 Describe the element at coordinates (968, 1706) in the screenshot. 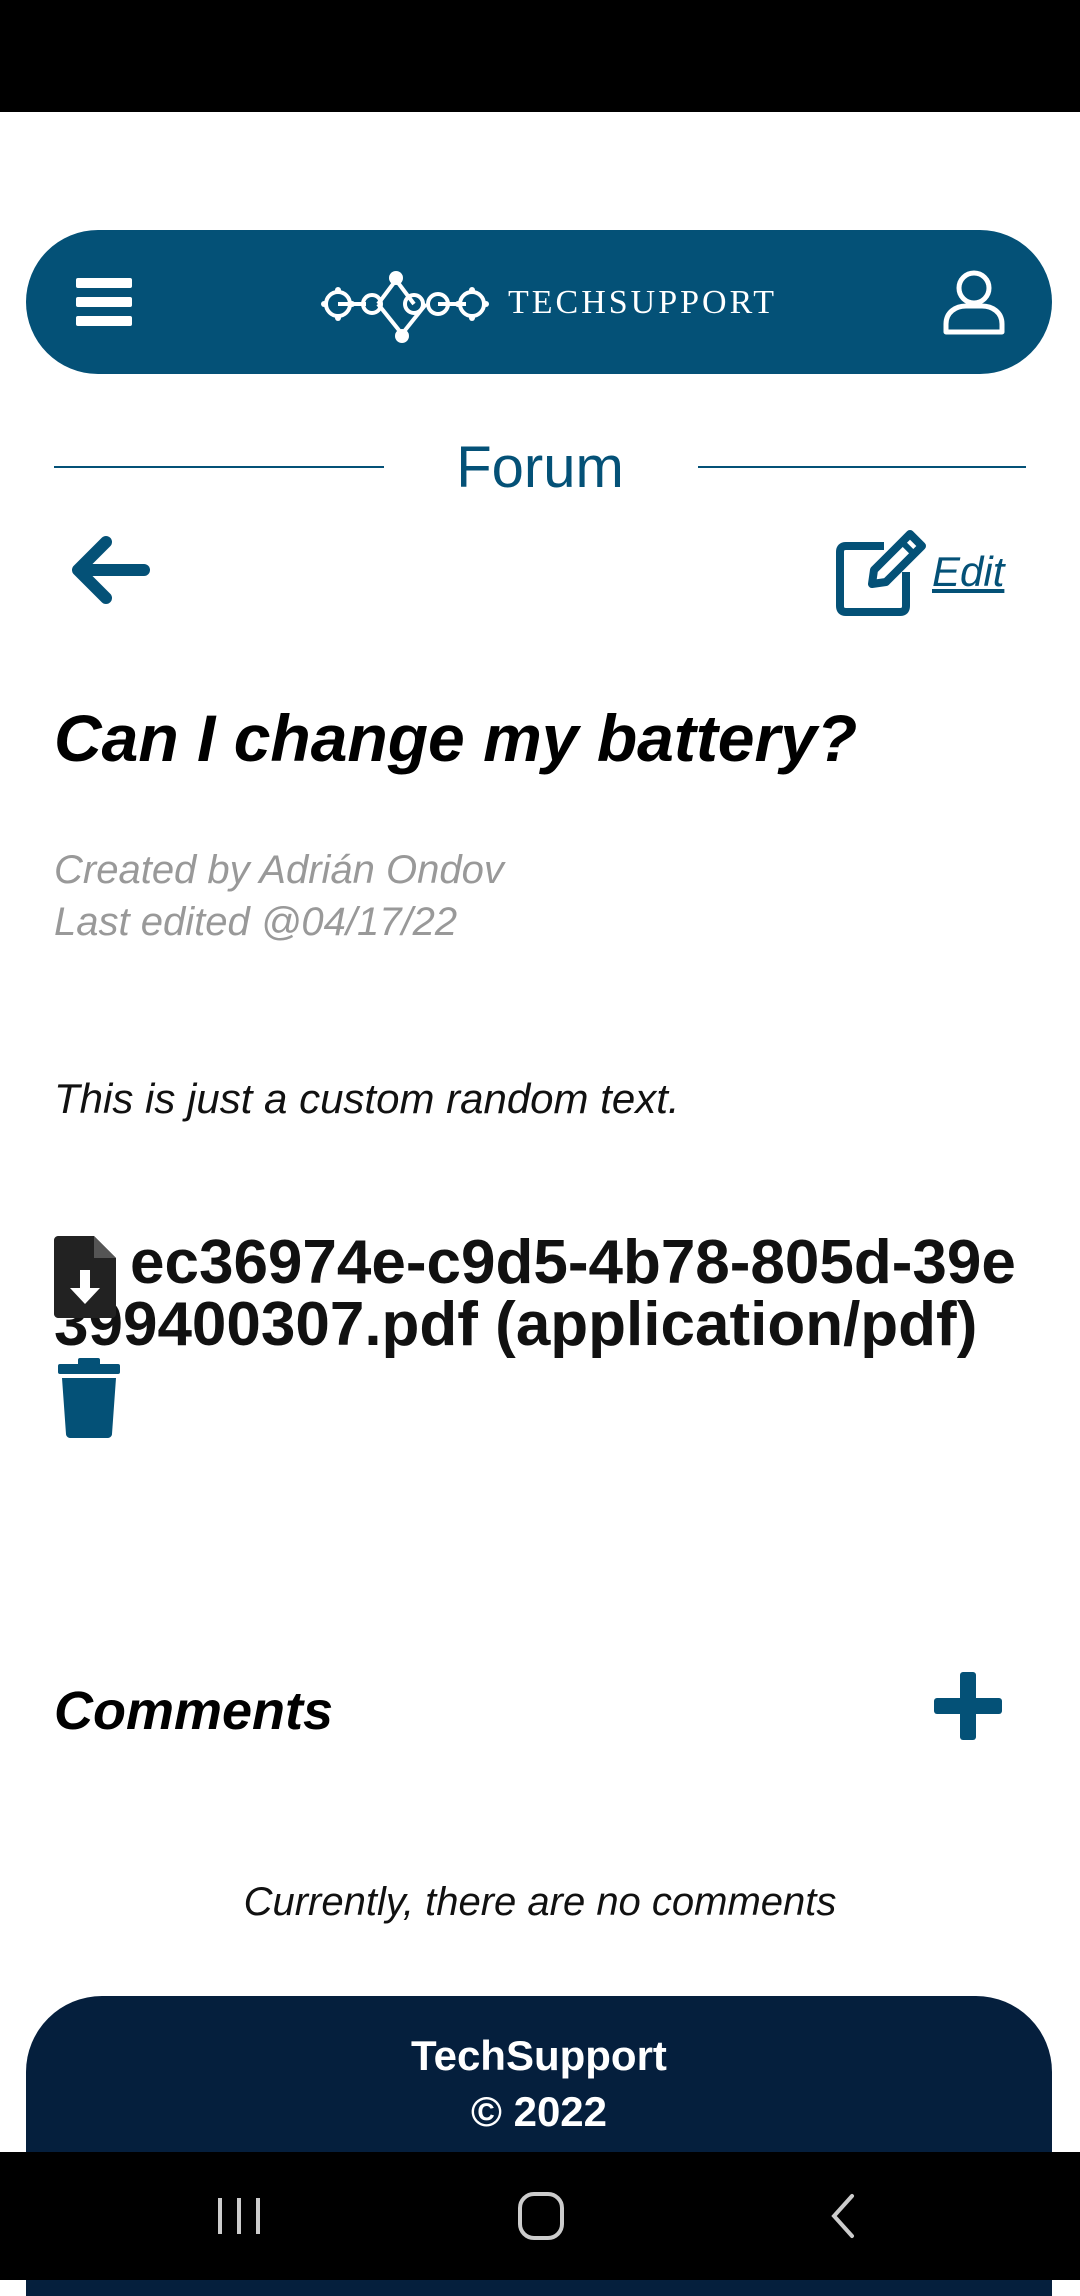

I see `add-comment-plus-icon` at that location.